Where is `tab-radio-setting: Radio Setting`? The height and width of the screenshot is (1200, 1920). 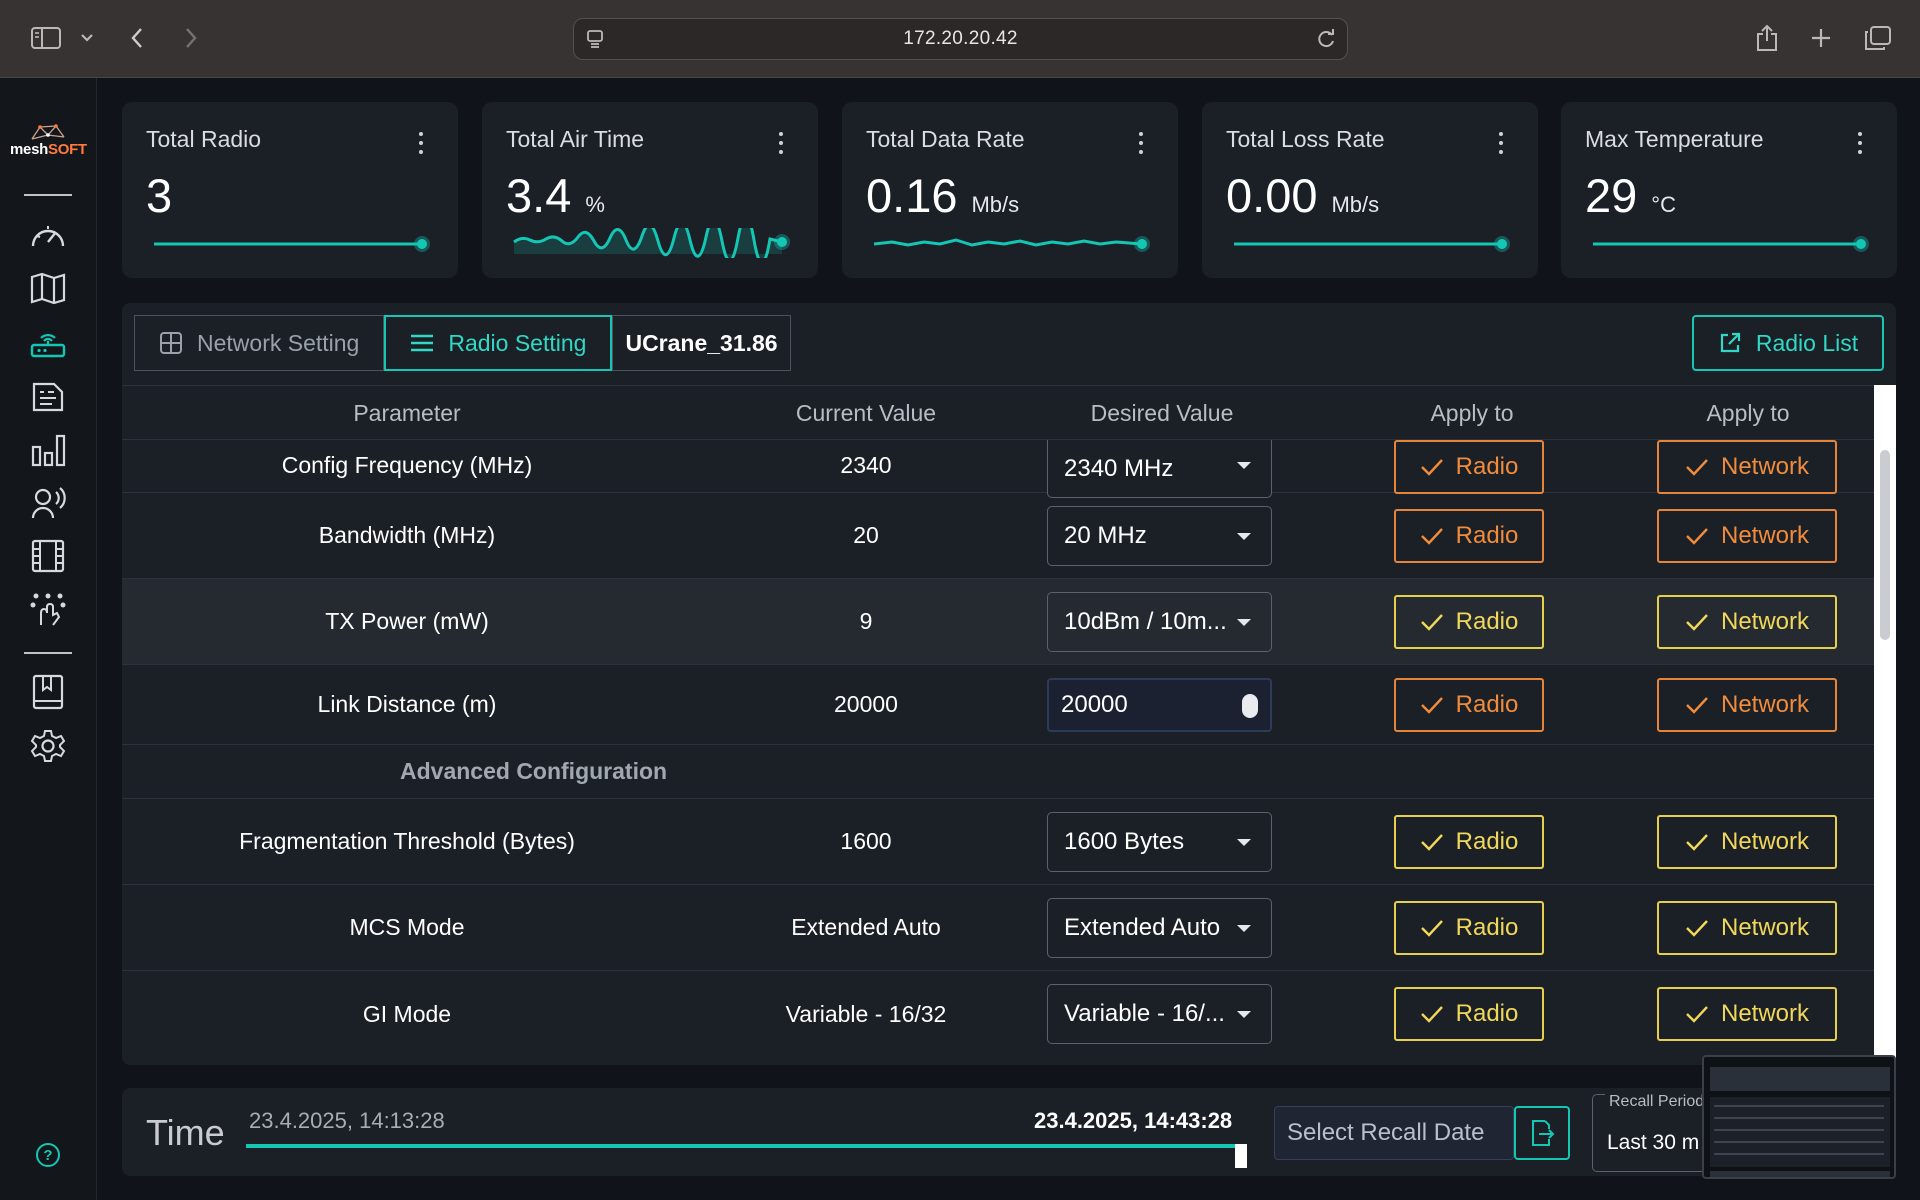
tab-radio-setting: Radio Setting is located at coordinates (498, 343).